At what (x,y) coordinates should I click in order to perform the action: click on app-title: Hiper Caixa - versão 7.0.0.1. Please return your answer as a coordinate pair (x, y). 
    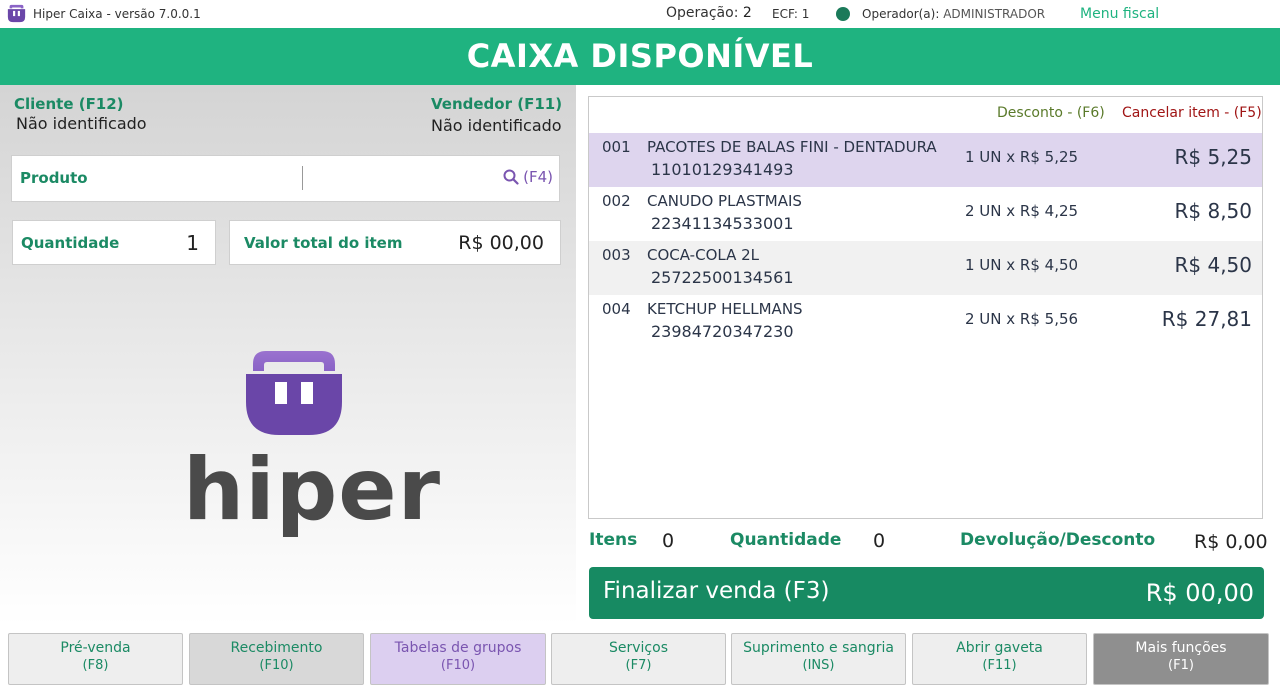
    Looking at the image, I should click on (117, 14).